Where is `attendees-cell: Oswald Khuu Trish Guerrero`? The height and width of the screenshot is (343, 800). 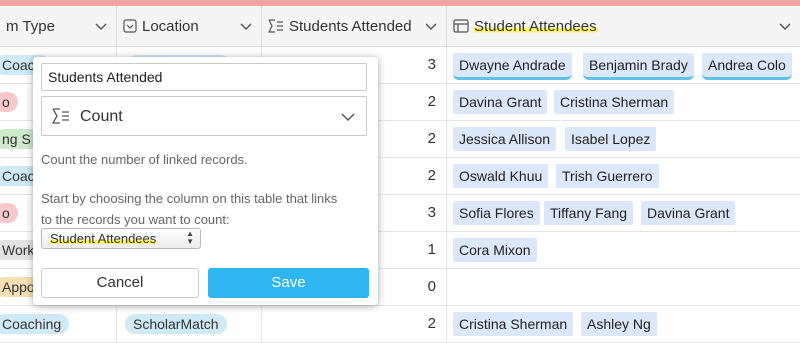
attendees-cell: Oswald Khuu Trish Guerrero is located at coordinates (623, 176).